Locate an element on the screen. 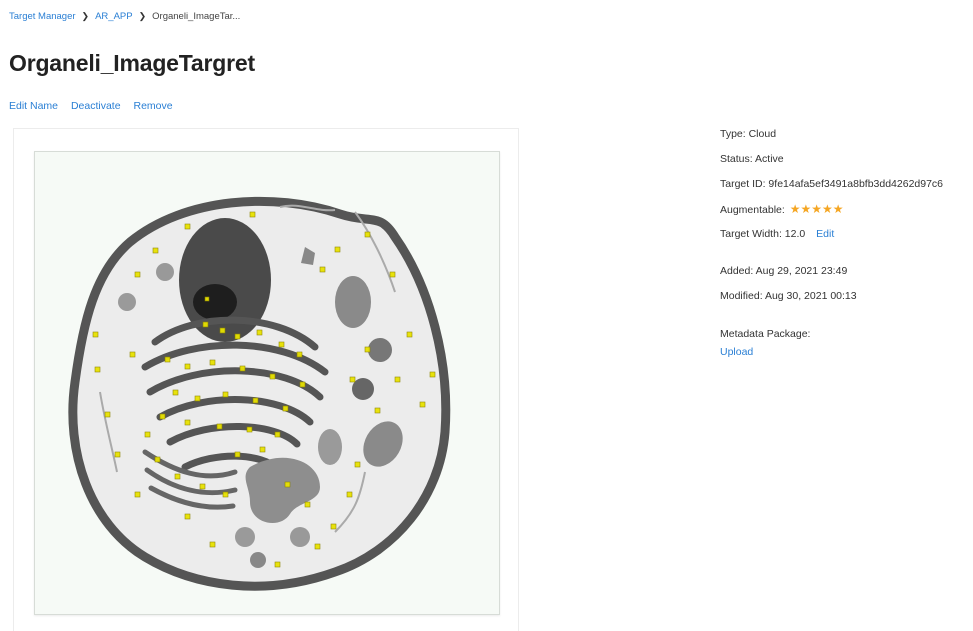 This screenshot has width=973, height=631. target-width-row: Target Width: 12.0 Edit is located at coordinates (777, 234).